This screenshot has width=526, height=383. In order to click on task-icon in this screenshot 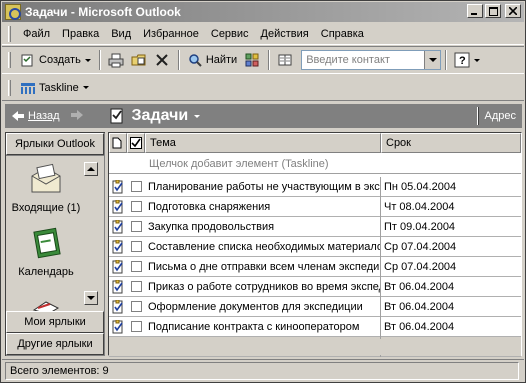, I will do `click(117, 226)`.